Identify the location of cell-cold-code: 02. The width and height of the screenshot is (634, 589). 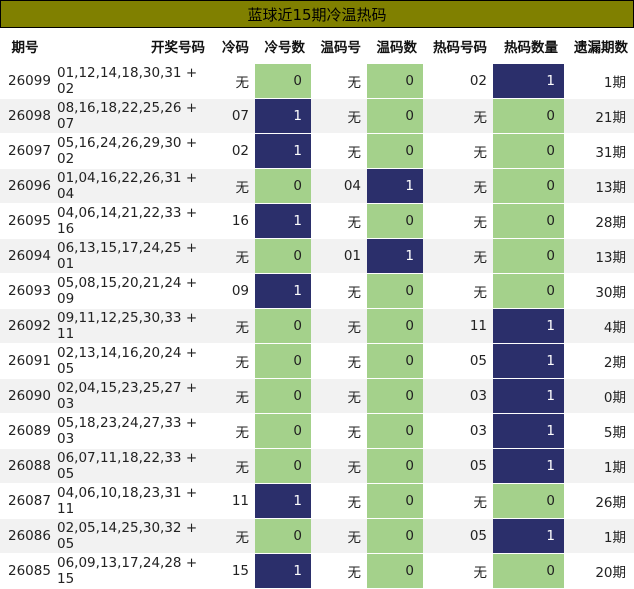
(233, 151).